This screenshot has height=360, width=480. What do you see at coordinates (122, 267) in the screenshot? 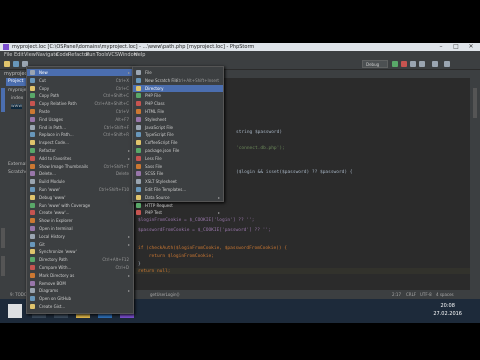
I see `menu-item-shortcut: Ctrl+D` at bounding box center [122, 267].